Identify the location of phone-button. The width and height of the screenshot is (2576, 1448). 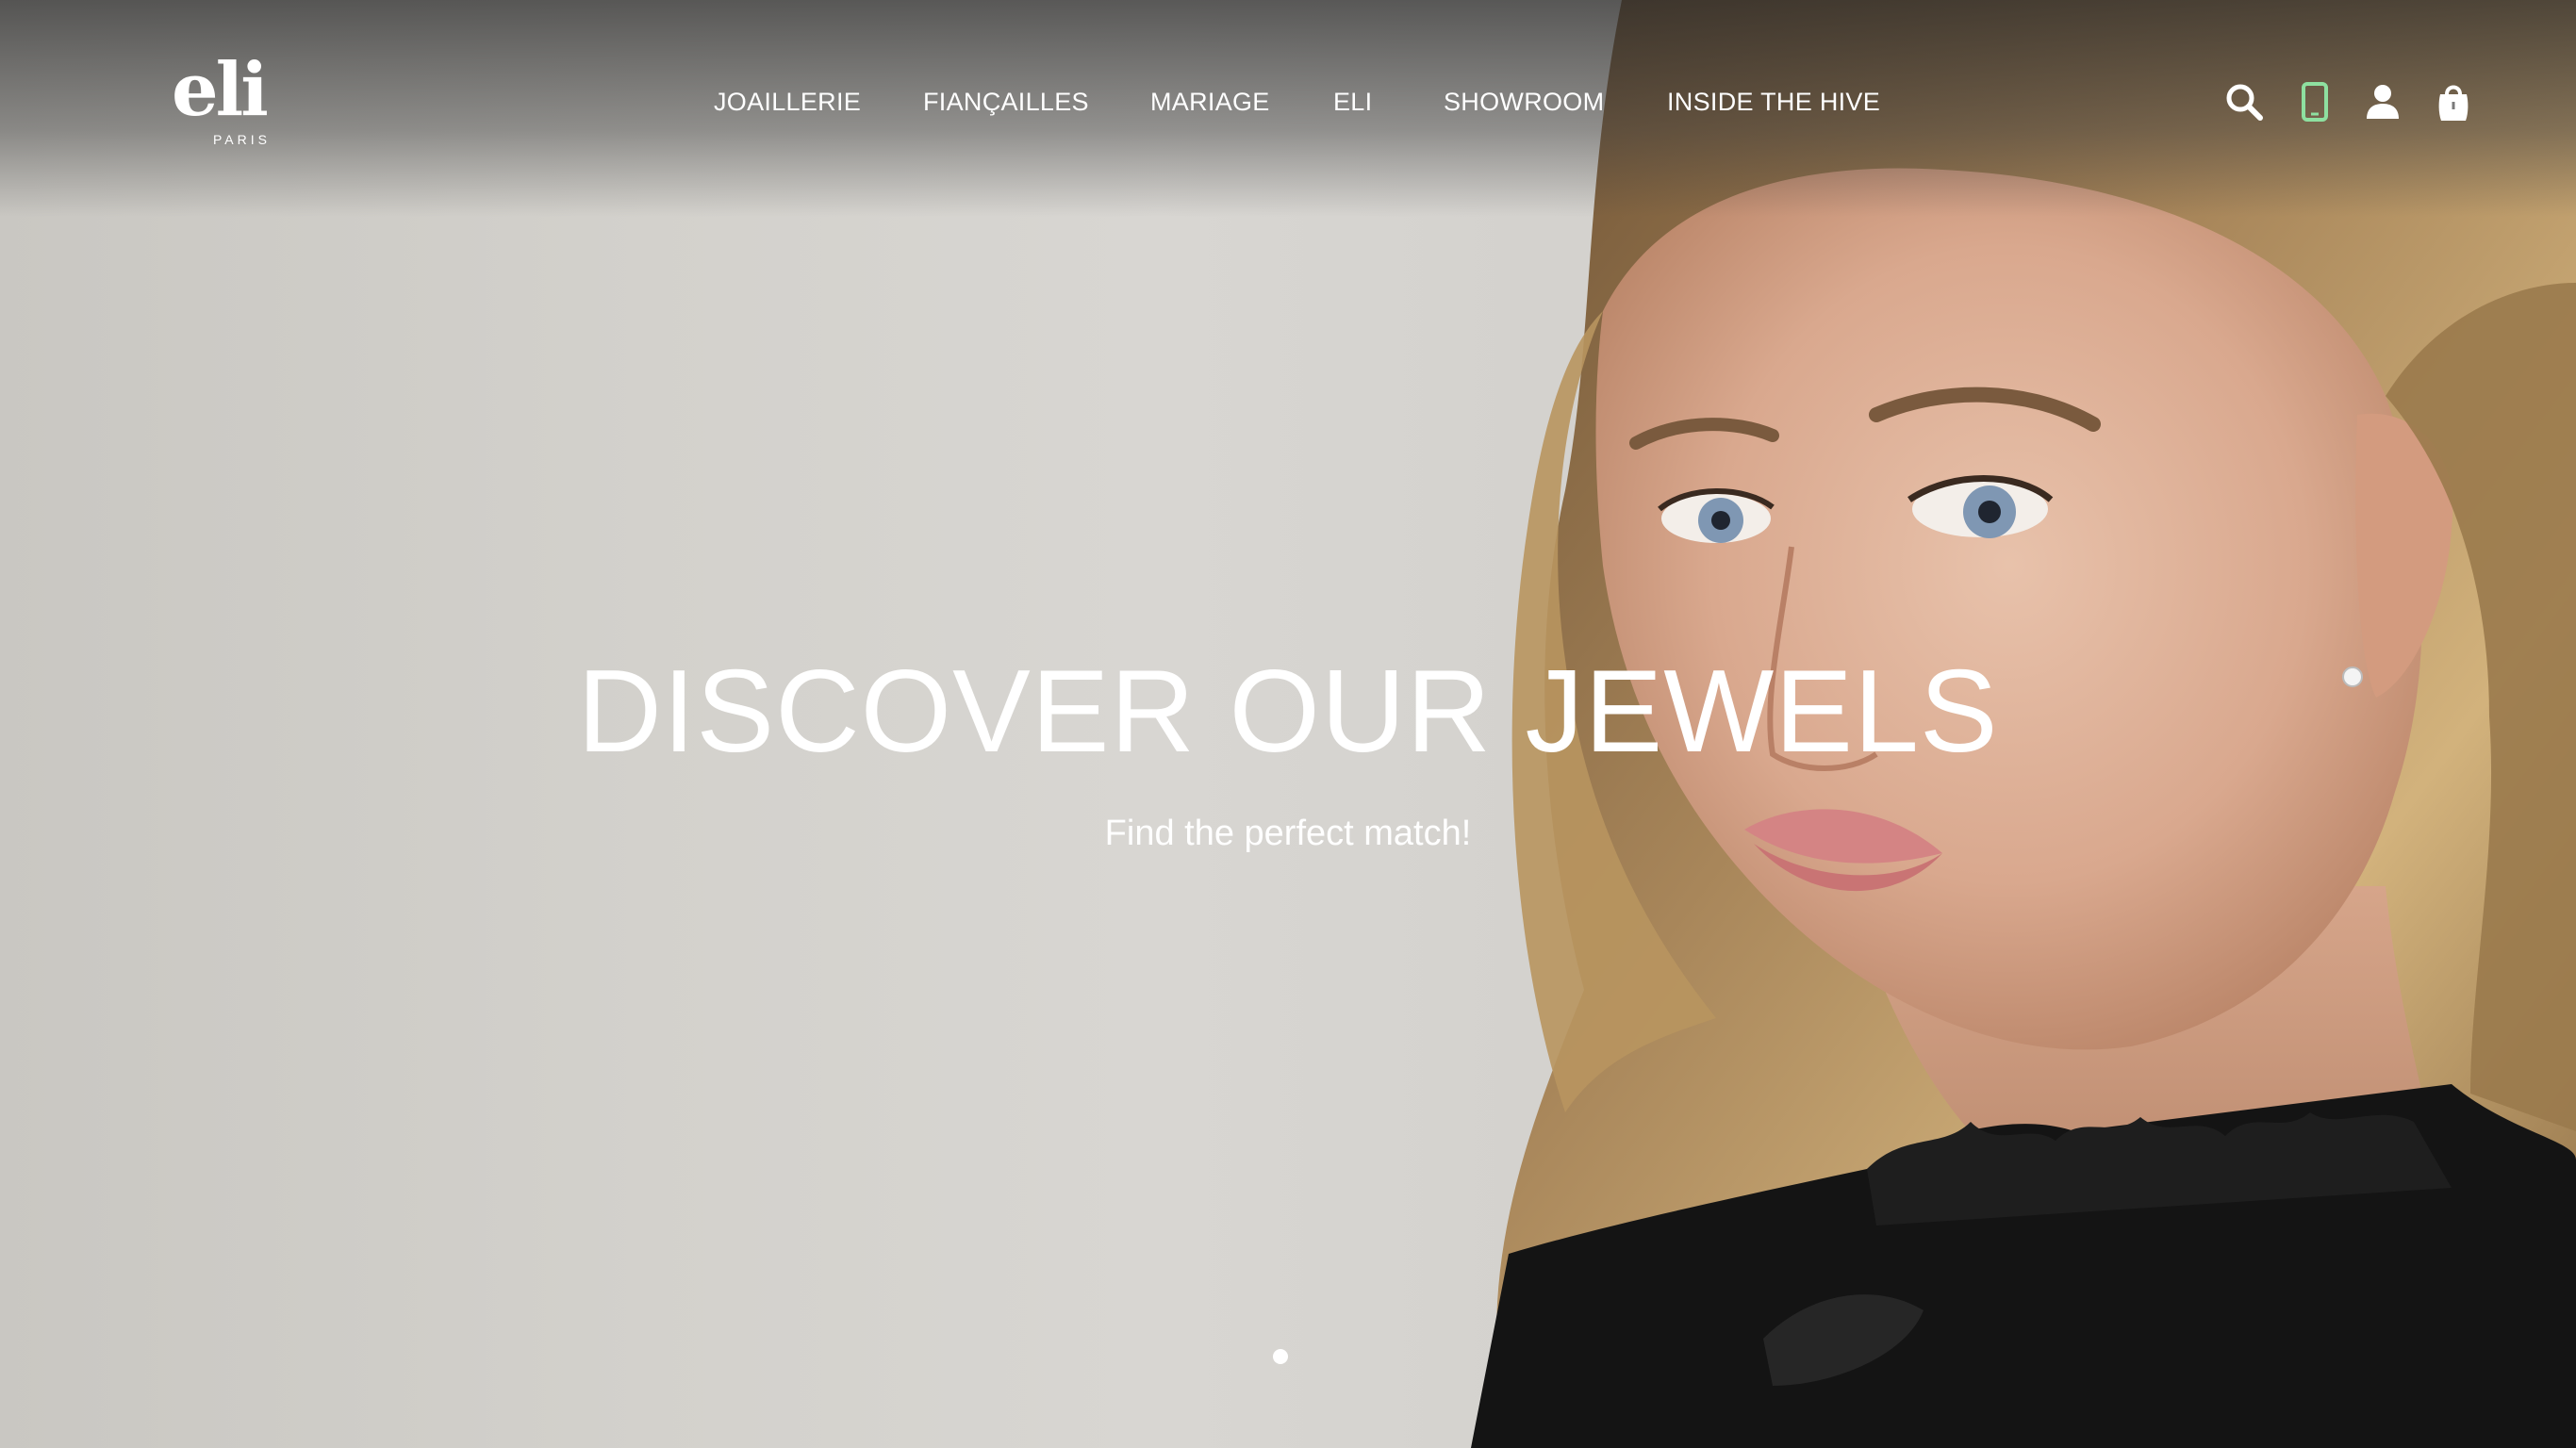
(2314, 101).